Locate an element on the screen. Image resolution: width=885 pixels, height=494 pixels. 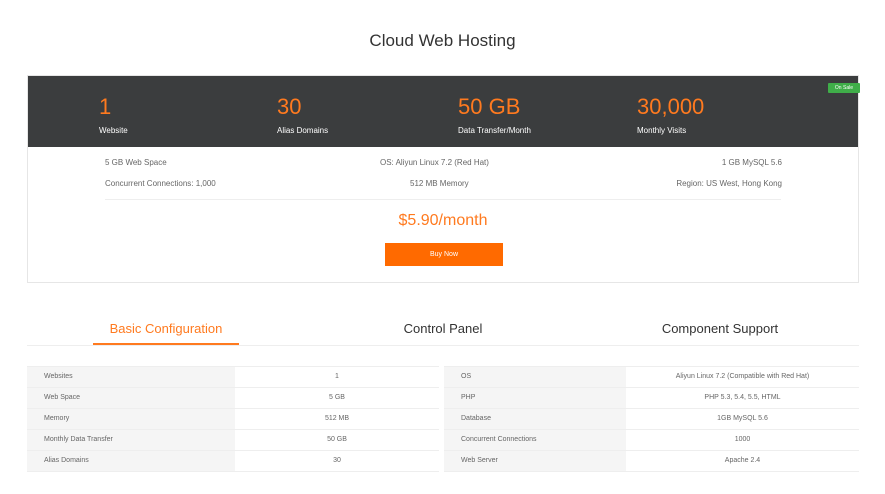
config-key: Database is located at coordinates (535, 419).